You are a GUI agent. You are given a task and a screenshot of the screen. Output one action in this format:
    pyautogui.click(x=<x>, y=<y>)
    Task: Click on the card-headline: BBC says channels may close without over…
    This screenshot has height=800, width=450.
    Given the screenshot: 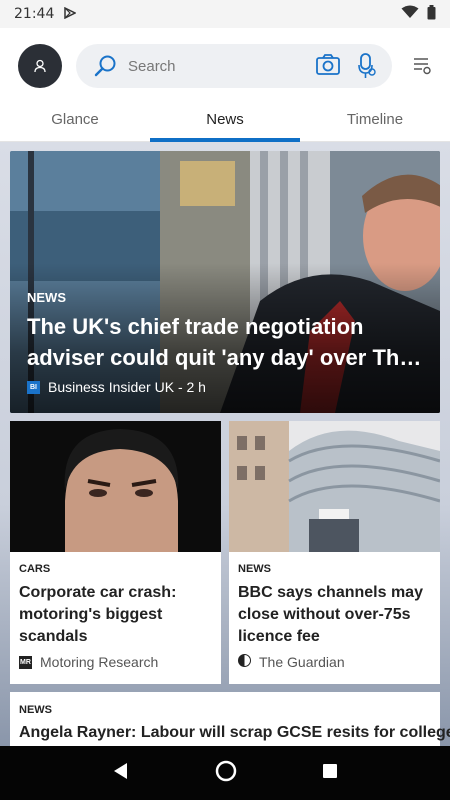 What is the action you would take?
    pyautogui.click(x=336, y=615)
    